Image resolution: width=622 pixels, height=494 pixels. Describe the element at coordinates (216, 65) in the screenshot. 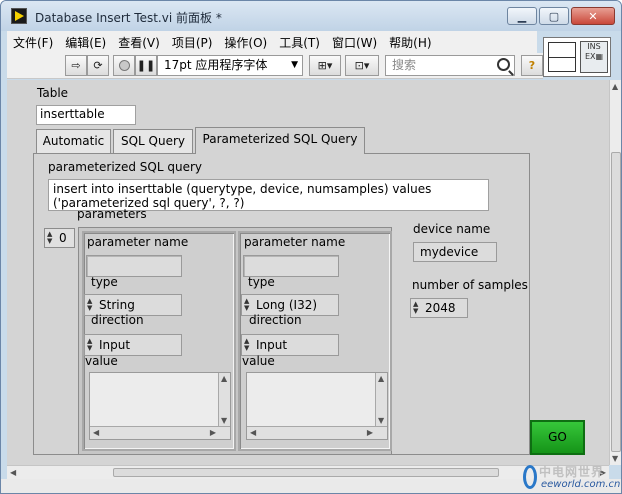

I see `font-select-value: 17pt 应用程序字体` at that location.